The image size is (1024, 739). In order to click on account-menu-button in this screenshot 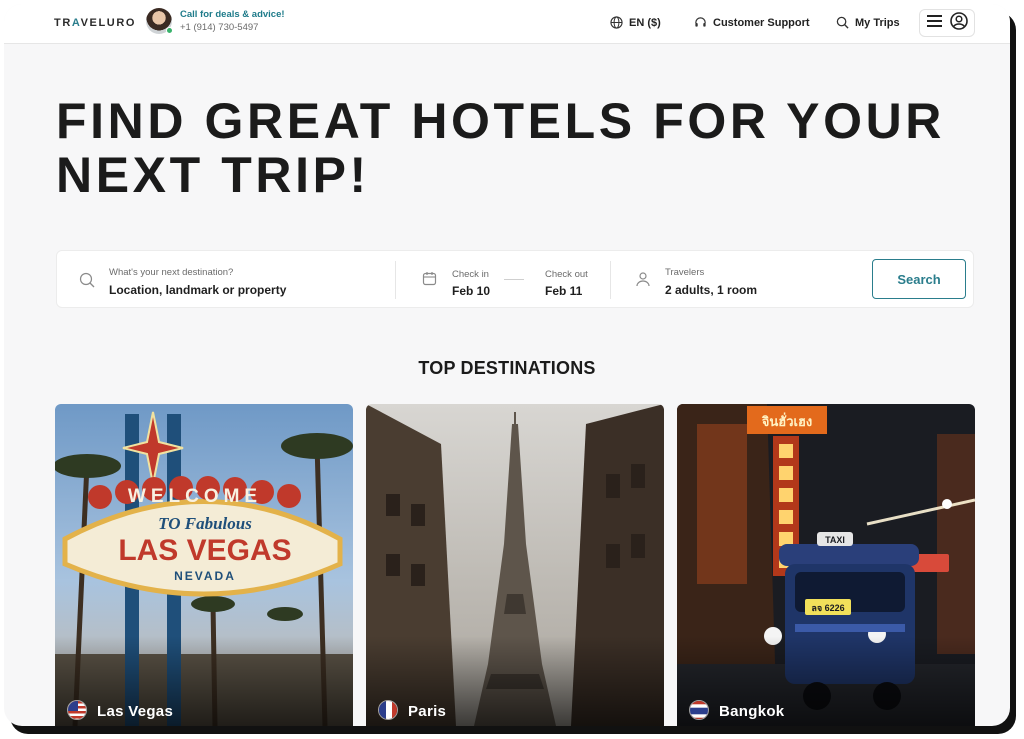, I will do `click(947, 23)`.